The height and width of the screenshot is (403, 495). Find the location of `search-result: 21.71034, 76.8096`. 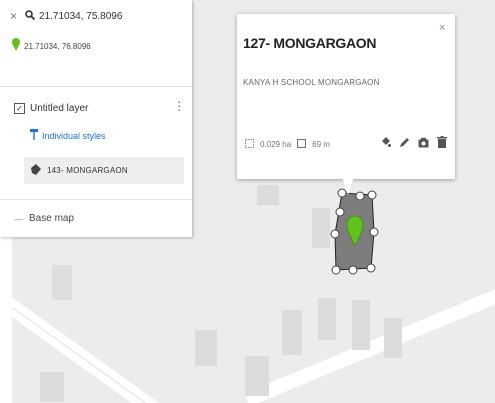

search-result: 21.71034, 76.8096 is located at coordinates (51, 46).